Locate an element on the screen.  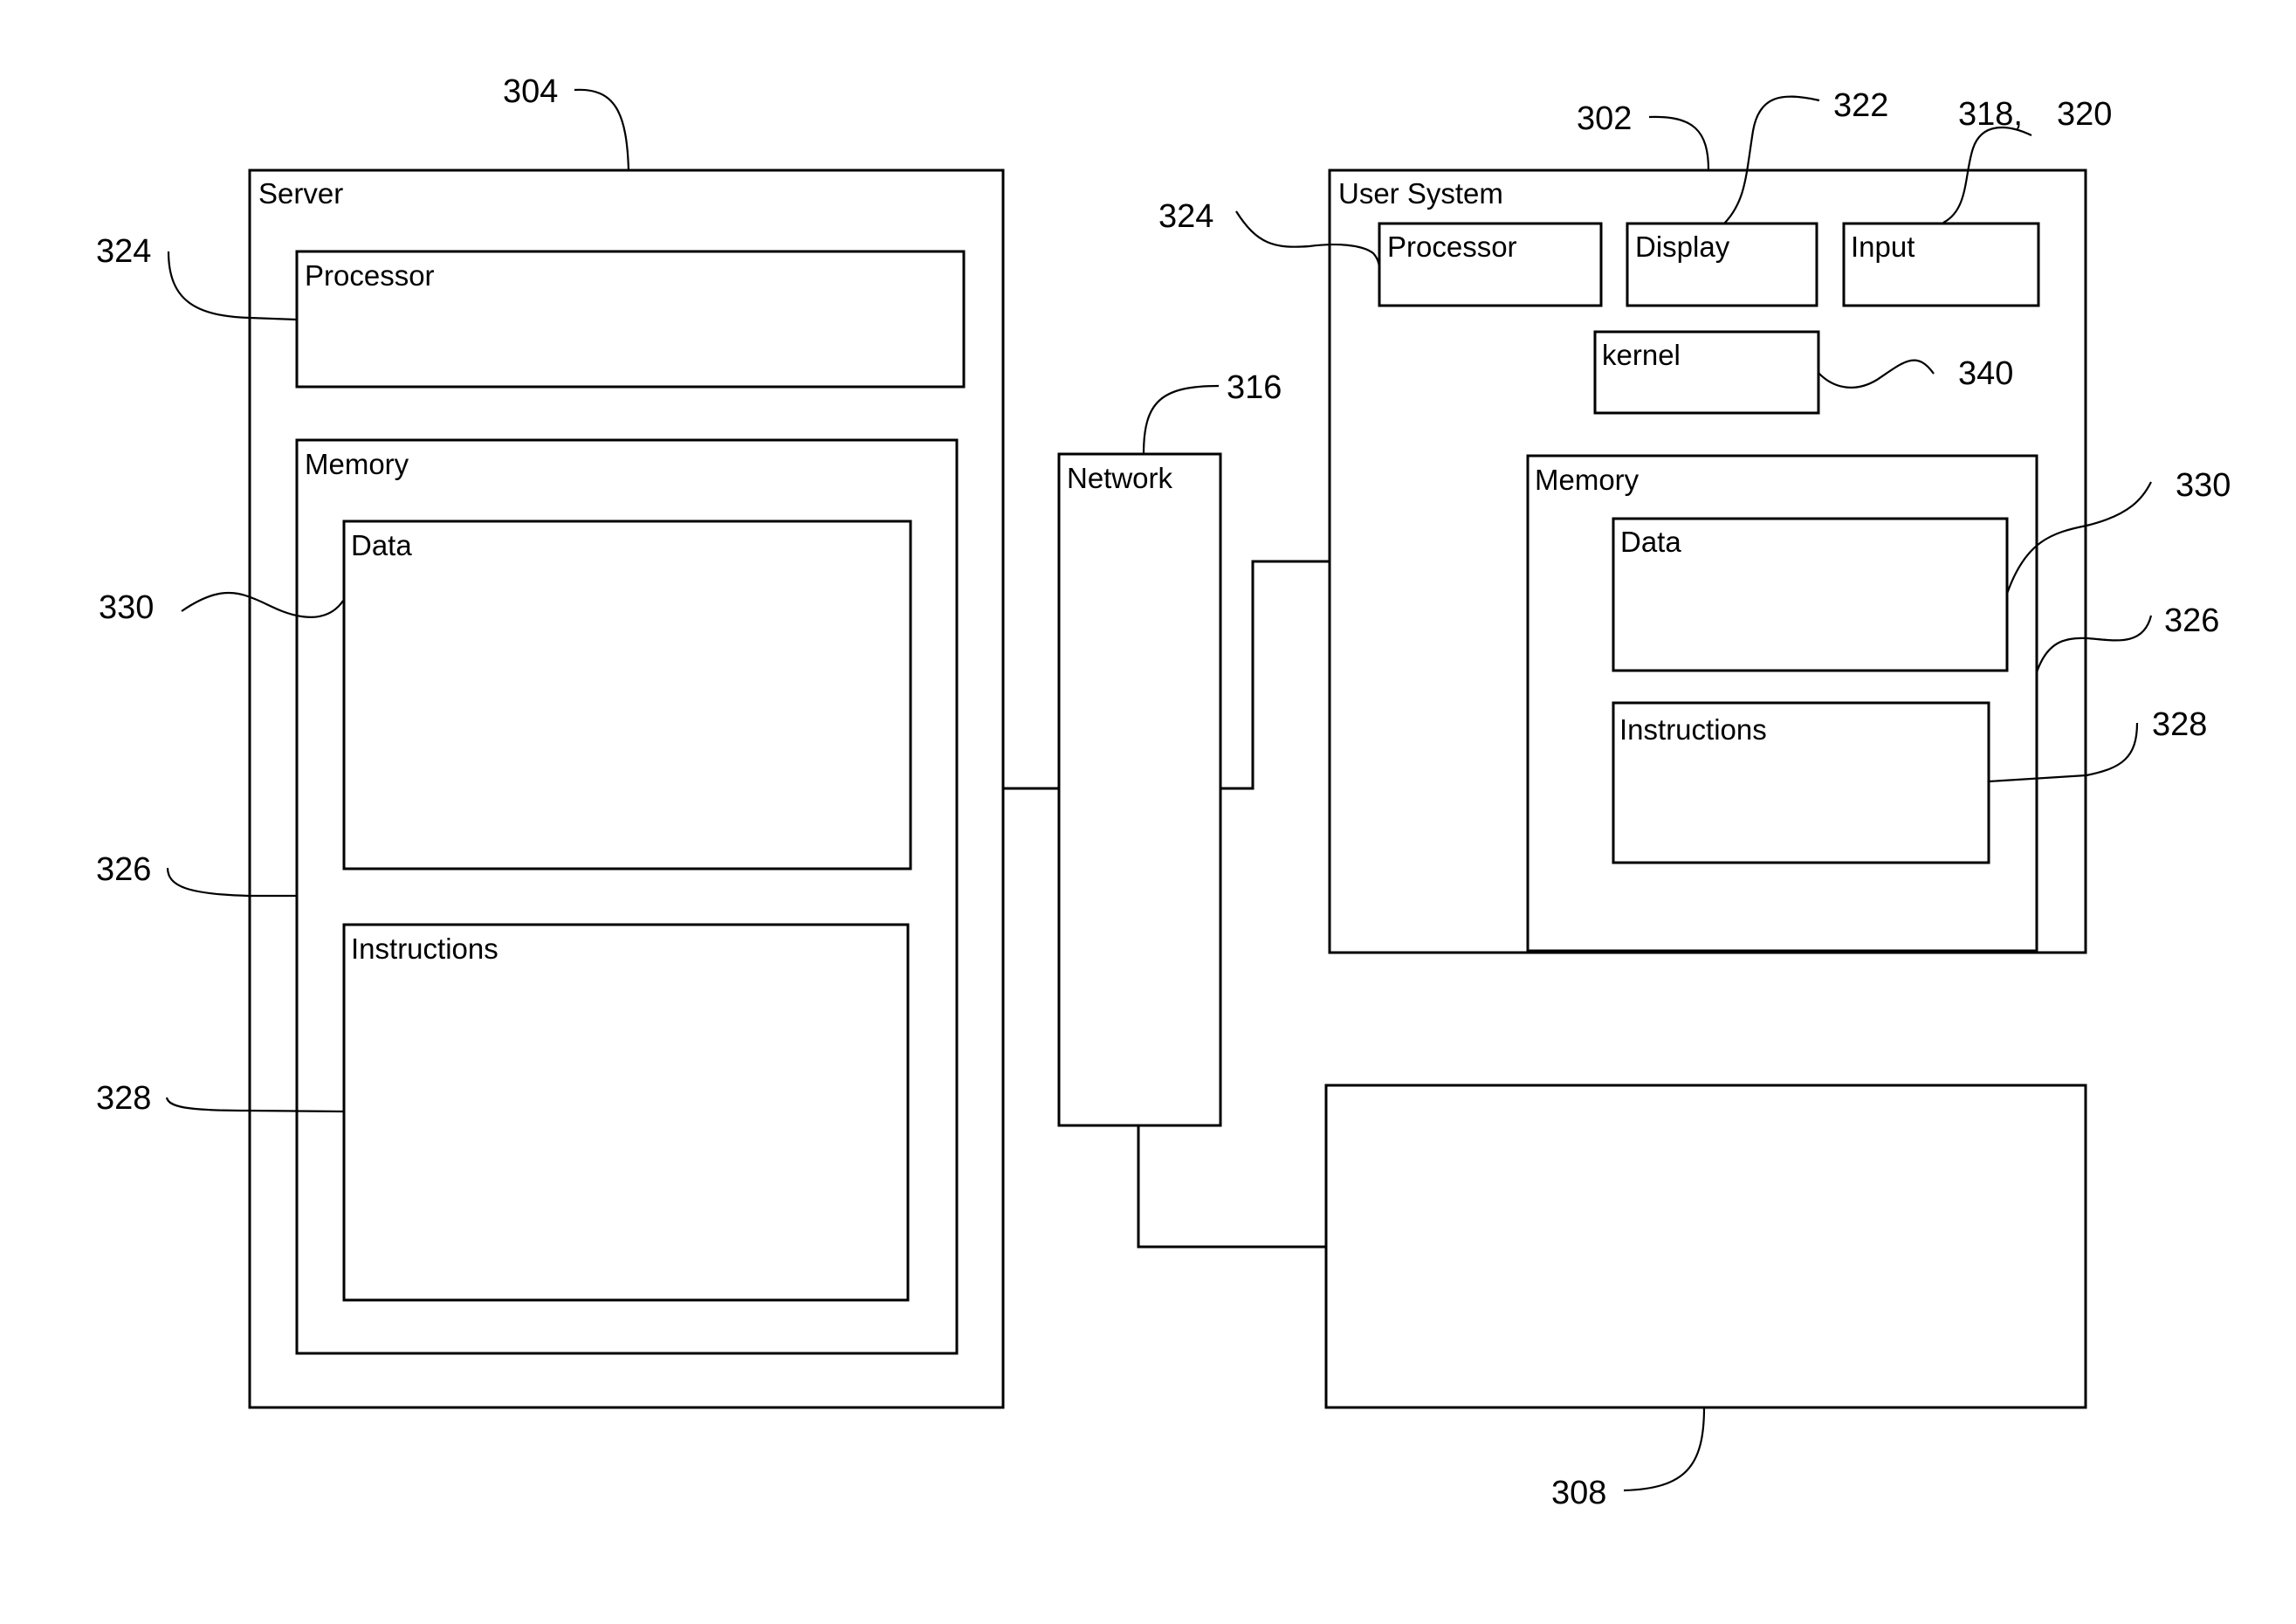
leader-330-server is located at coordinates (262, 604).